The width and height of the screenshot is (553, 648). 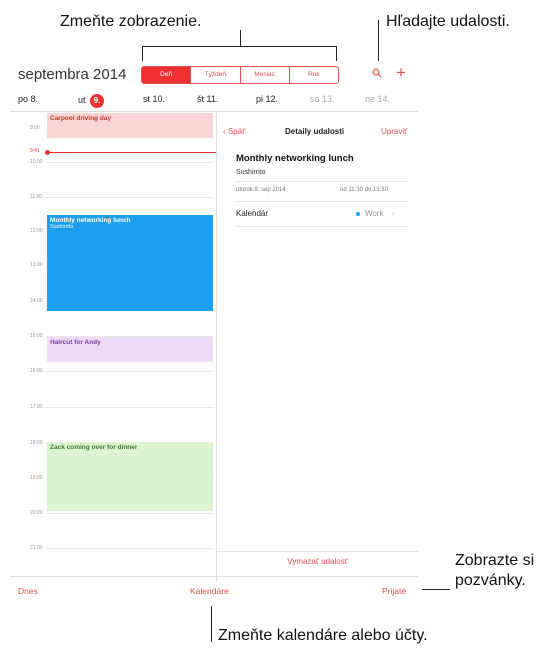 What do you see at coordinates (436, 589) in the screenshot?
I see `callout-line-invites` at bounding box center [436, 589].